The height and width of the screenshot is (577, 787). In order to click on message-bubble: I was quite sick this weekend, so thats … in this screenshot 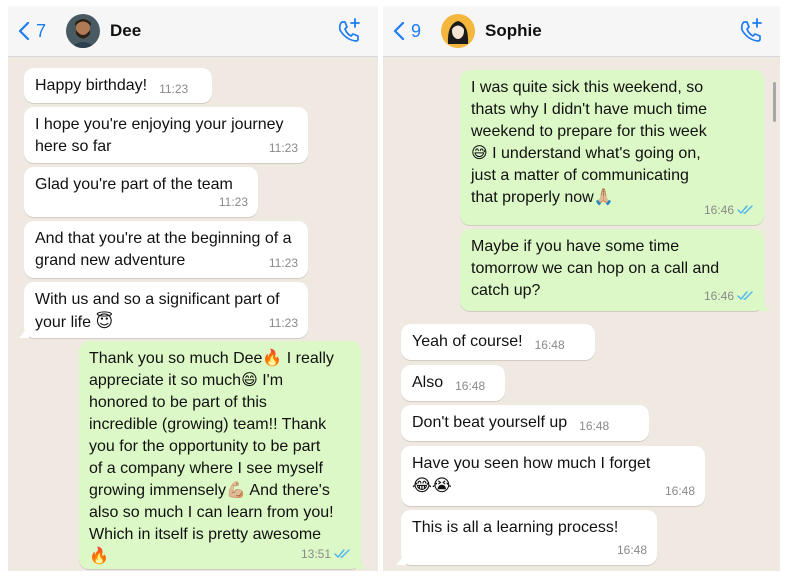, I will do `click(612, 147)`.